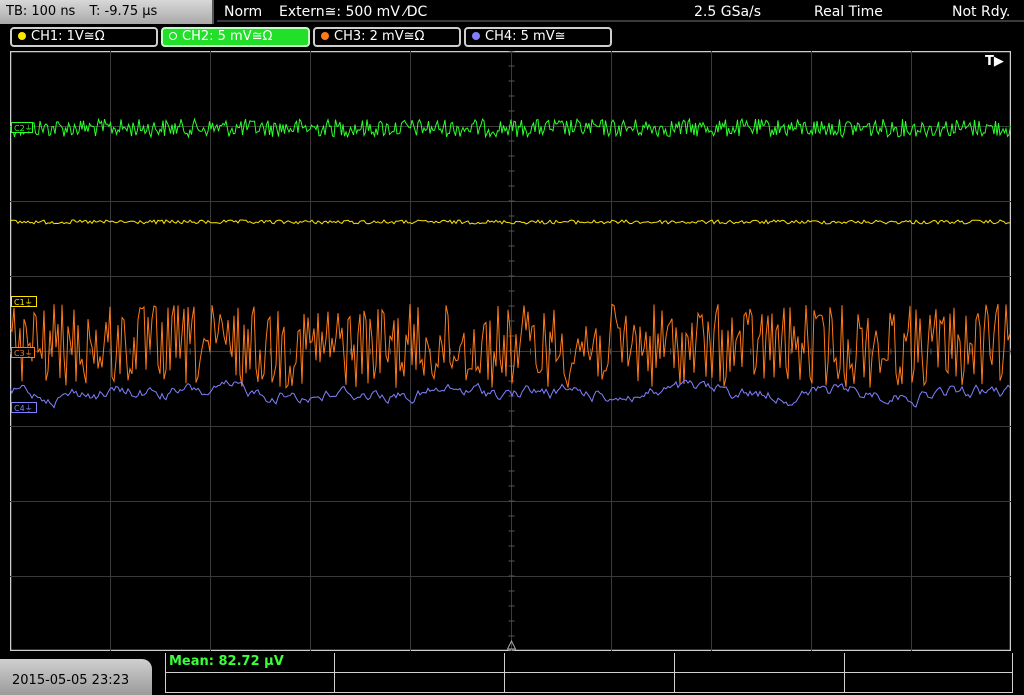 The width and height of the screenshot is (1024, 695). What do you see at coordinates (23, 352) in the screenshot?
I see `ch3-ground-marker: C3⏚` at bounding box center [23, 352].